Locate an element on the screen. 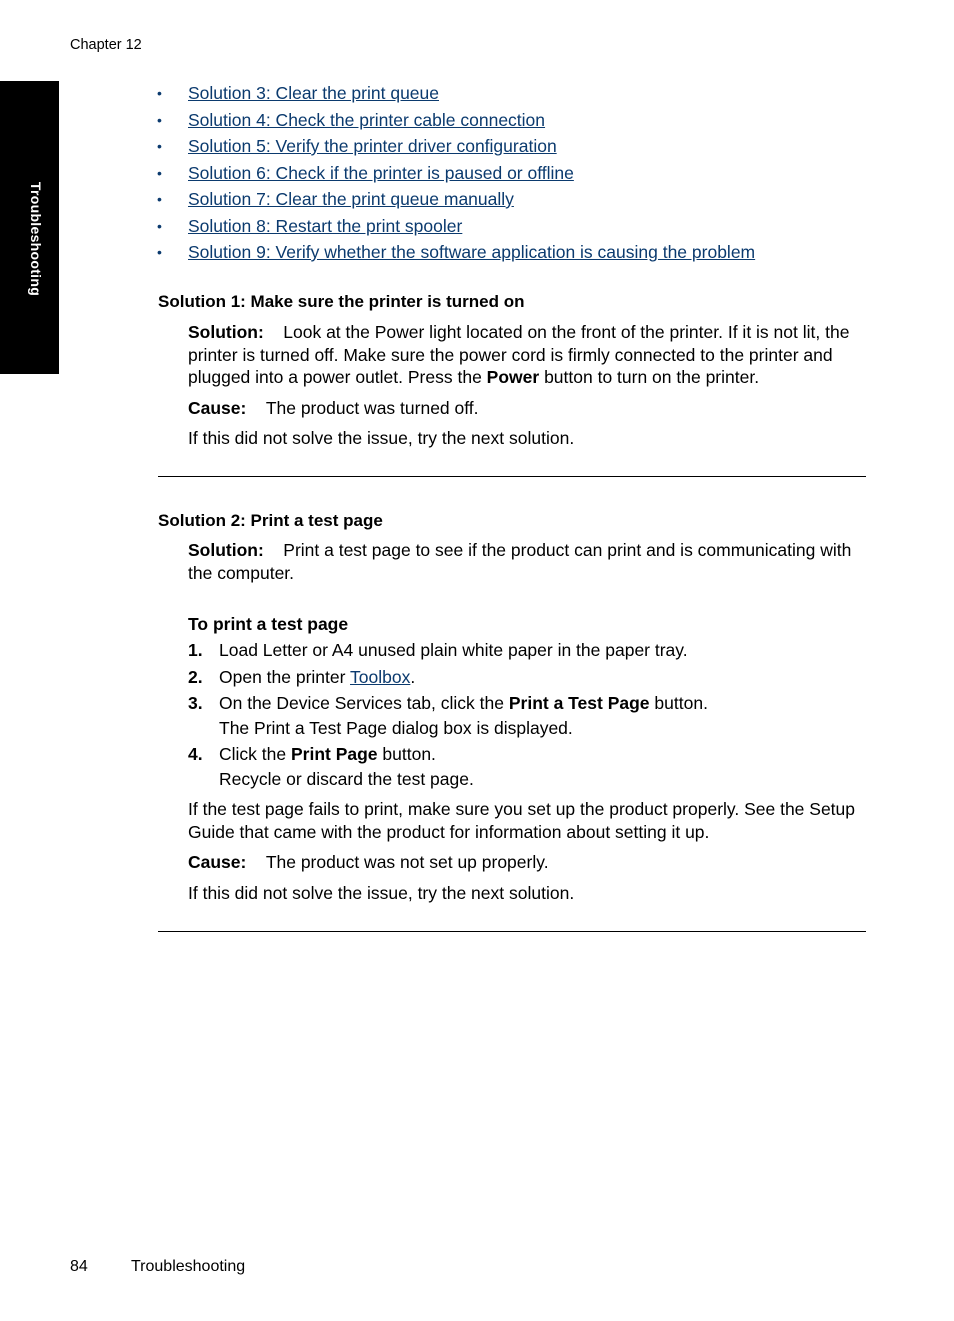  link-solution-8: Solution 8: Restart the print spooler is located at coordinates (325, 226).